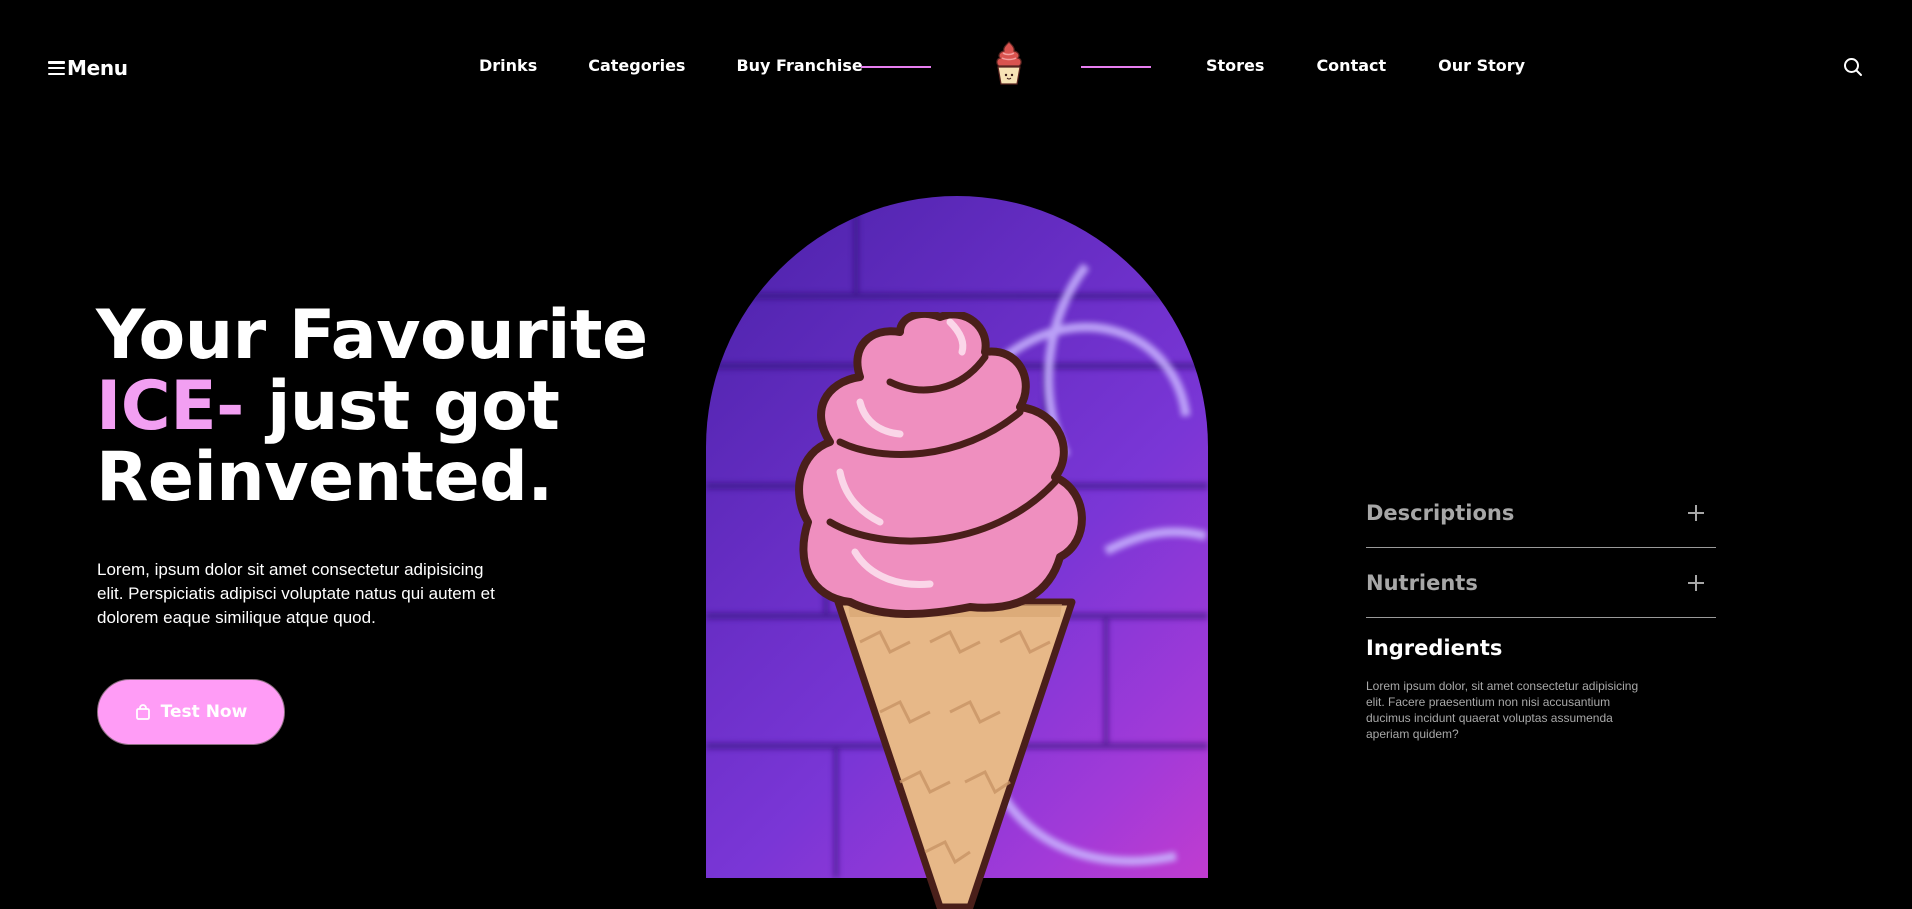 The height and width of the screenshot is (909, 1912). I want to click on ice-cream-cone-illustration, so click(940, 610).